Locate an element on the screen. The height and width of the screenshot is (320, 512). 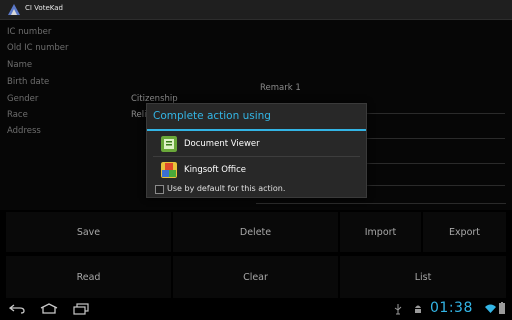
remark-input-underline is located at coordinates (435, 113).